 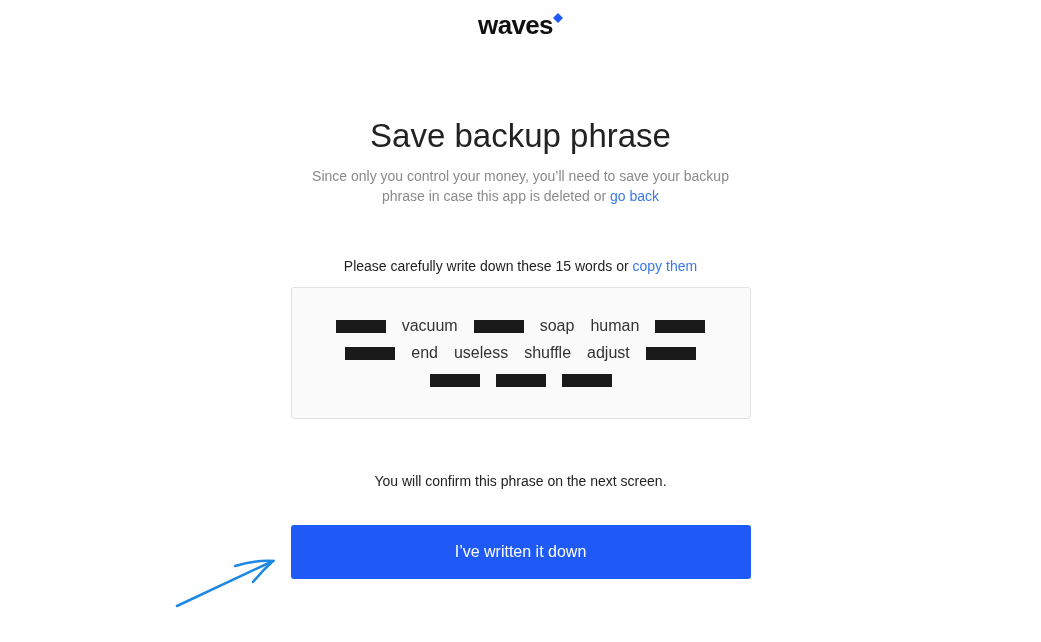 What do you see at coordinates (515, 25) in the screenshot?
I see `logo: waves` at bounding box center [515, 25].